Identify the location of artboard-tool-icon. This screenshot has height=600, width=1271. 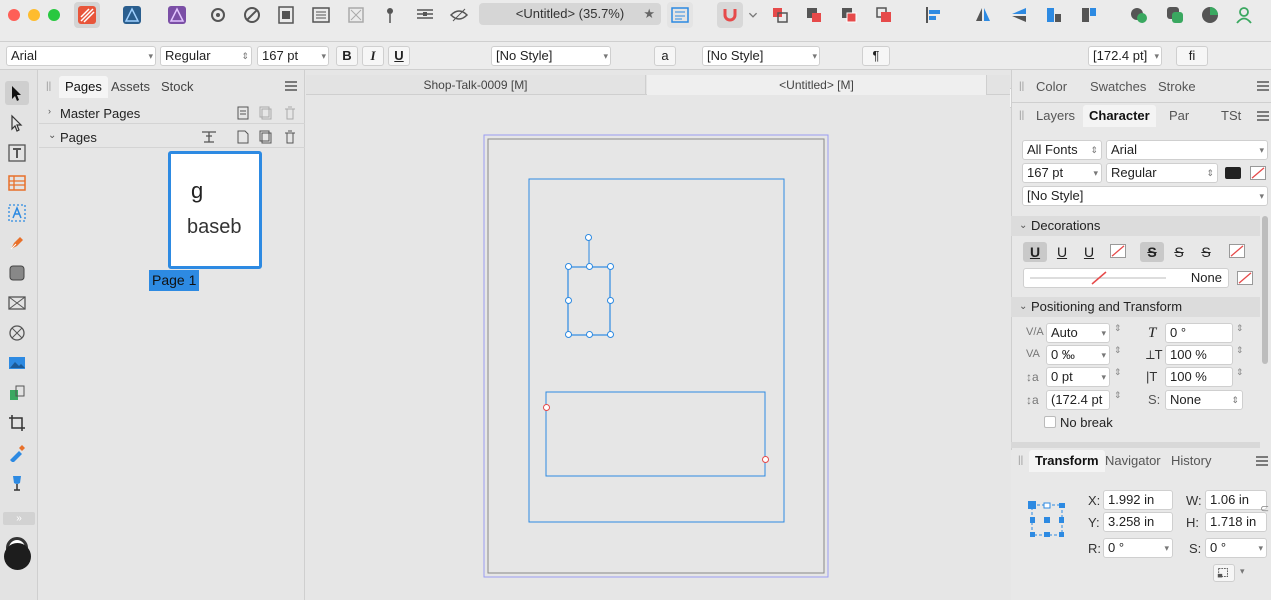
(17, 423).